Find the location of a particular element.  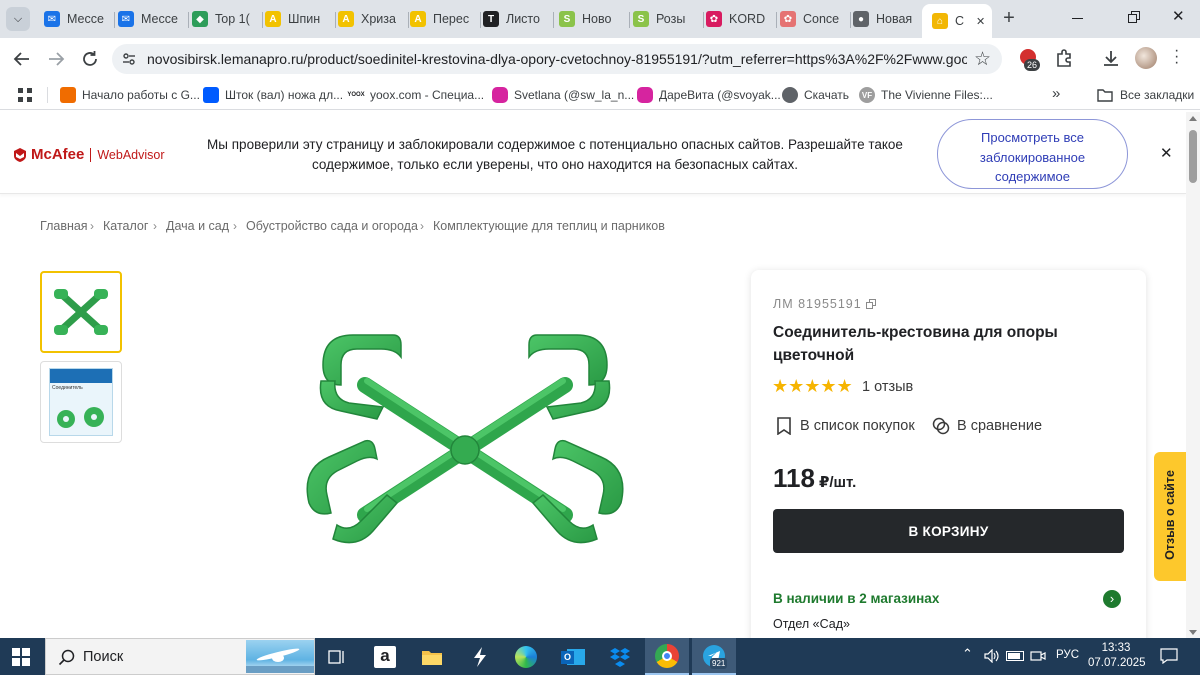

taskbar-clock: 13:33 07.07.2025 is located at coordinates (1117, 656).